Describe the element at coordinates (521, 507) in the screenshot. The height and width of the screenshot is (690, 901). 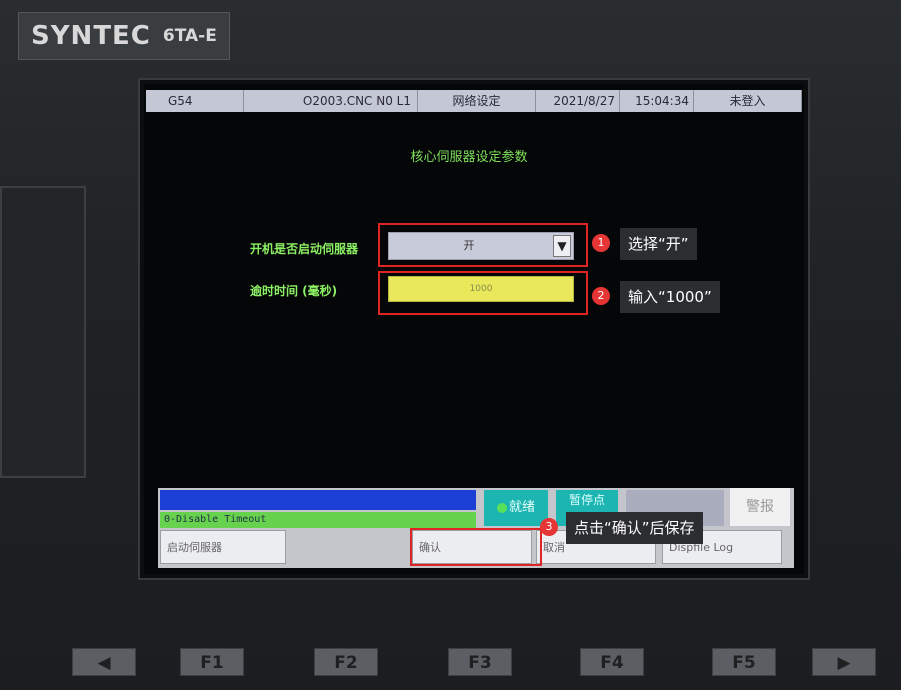
I see `ready-label: 就绪` at that location.